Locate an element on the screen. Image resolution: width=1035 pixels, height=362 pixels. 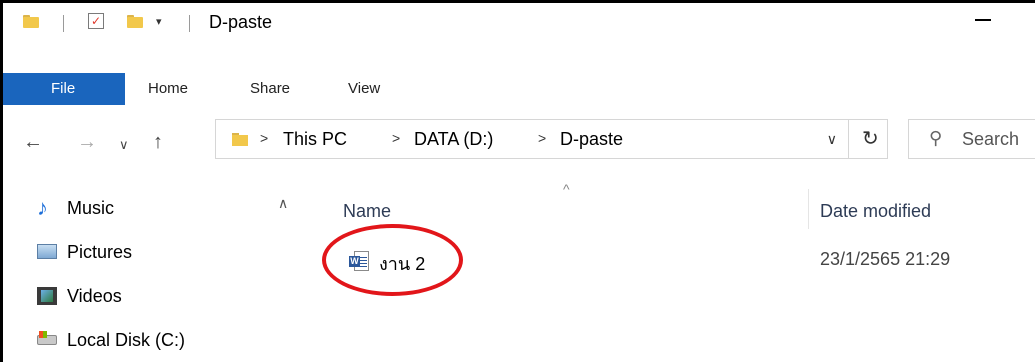
sort-ascending-icon: ^ is located at coordinates (566, 189).